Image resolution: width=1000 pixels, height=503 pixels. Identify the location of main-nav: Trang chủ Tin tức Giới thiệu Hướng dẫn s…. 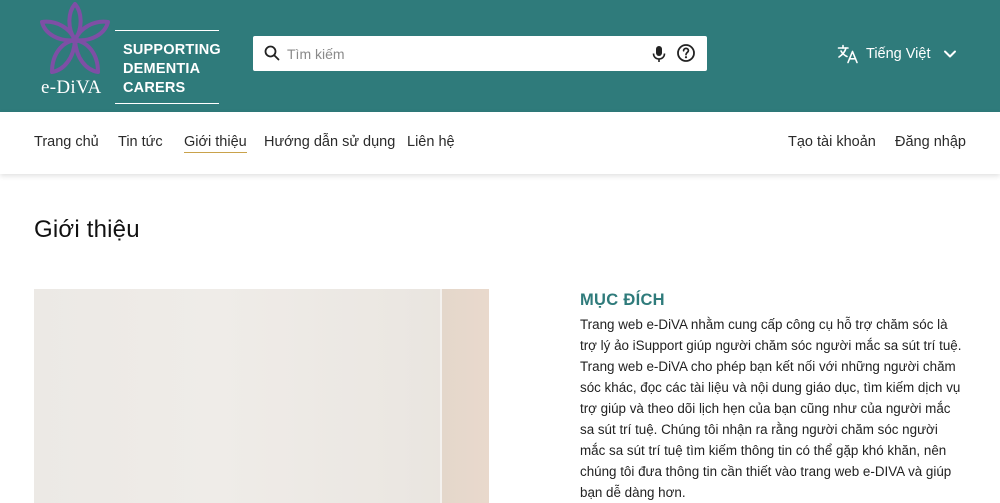
(500, 143).